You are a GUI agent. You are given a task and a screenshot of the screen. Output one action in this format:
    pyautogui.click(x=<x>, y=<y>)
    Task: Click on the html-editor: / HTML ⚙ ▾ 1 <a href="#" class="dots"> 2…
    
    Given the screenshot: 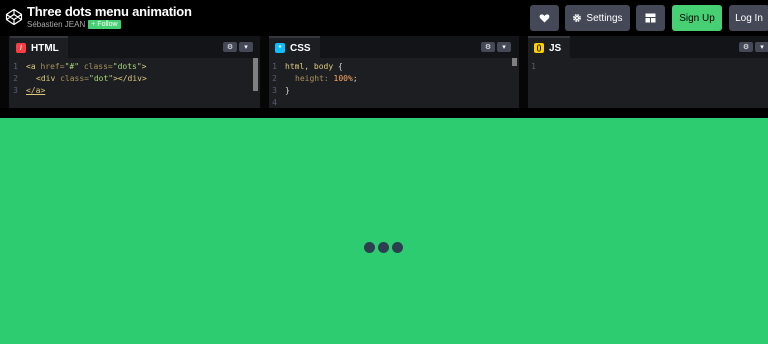 What is the action you would take?
    pyautogui.click(x=135, y=72)
    